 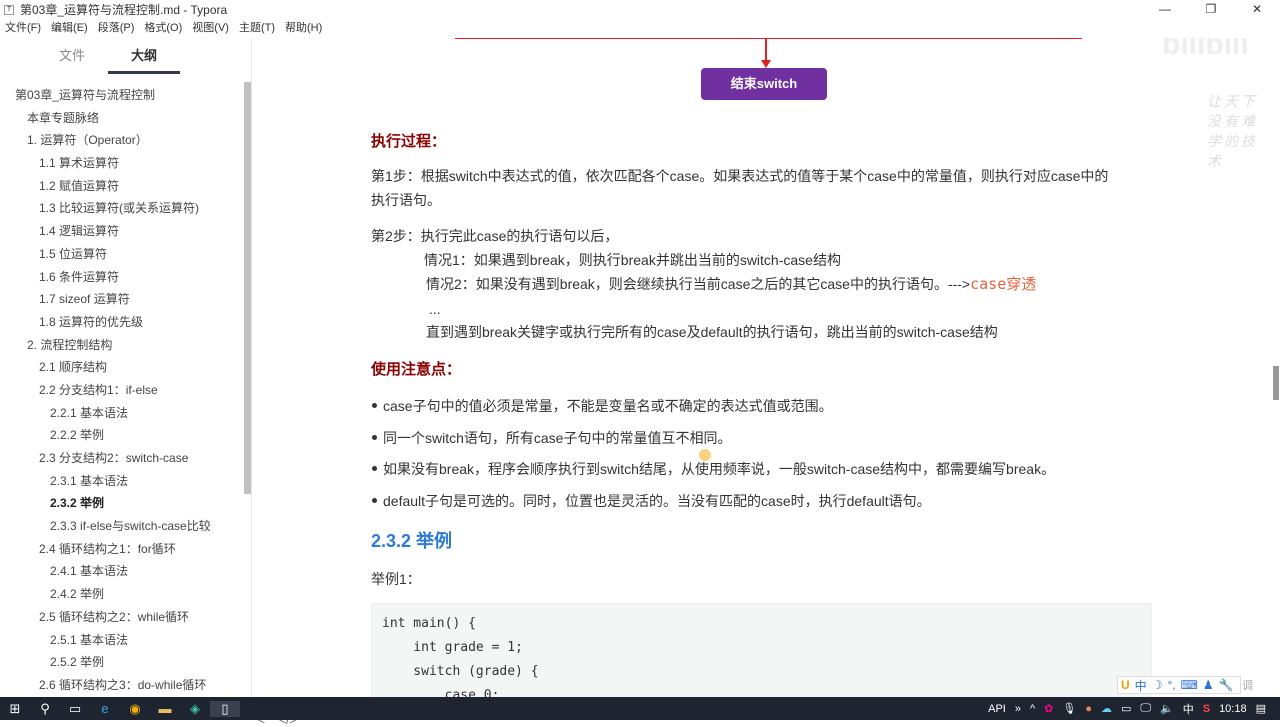 I want to click on ime-user-icon: ♟, so click(x=1208, y=685).